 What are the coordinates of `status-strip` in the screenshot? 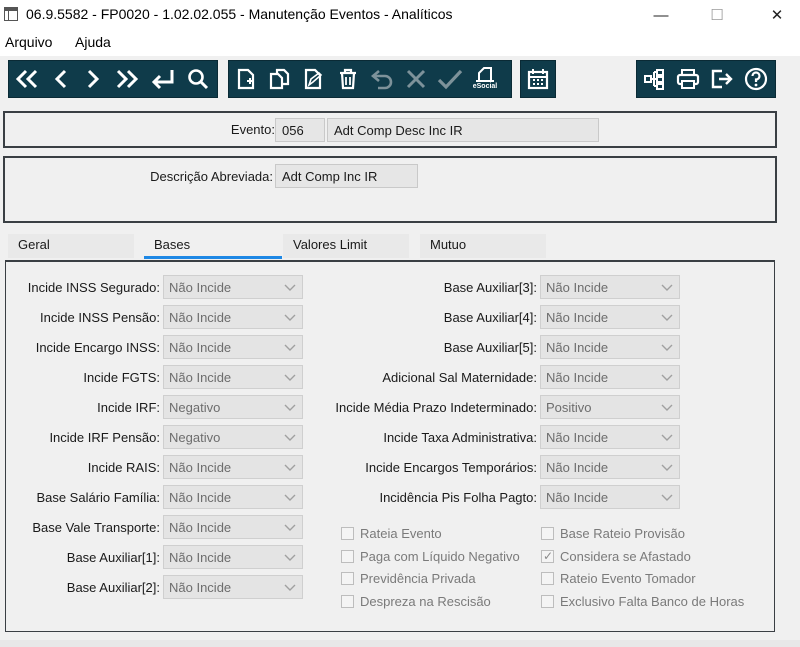 It's located at (400, 643).